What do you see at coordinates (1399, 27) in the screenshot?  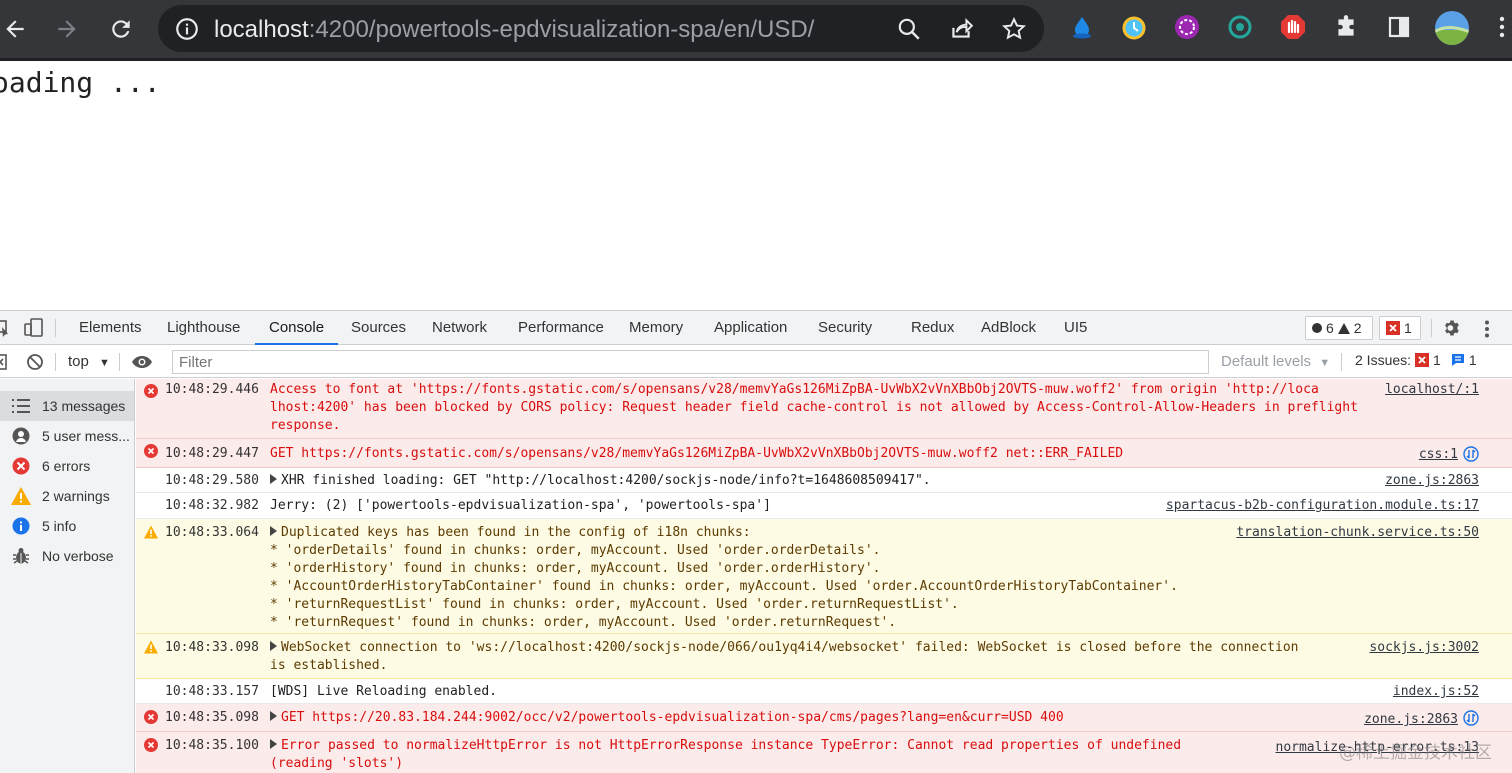 I see `side-panel-icon` at bounding box center [1399, 27].